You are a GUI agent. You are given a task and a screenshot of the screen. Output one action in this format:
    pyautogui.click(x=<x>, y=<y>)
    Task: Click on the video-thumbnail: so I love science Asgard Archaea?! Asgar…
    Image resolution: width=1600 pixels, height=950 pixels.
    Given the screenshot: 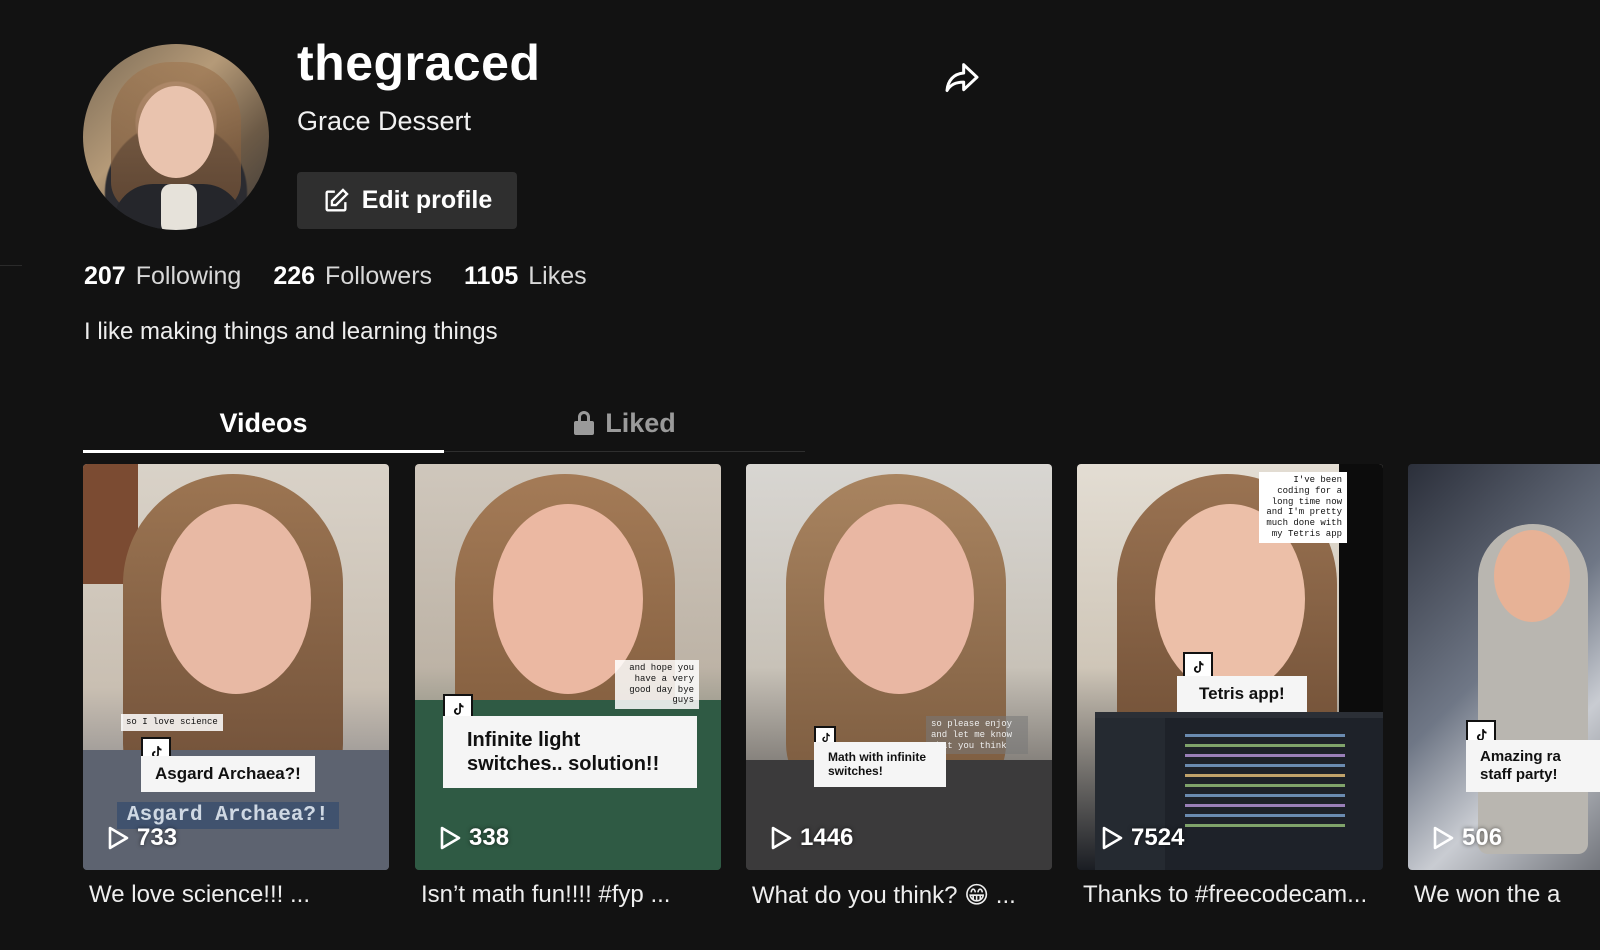 What is the action you would take?
    pyautogui.click(x=236, y=667)
    